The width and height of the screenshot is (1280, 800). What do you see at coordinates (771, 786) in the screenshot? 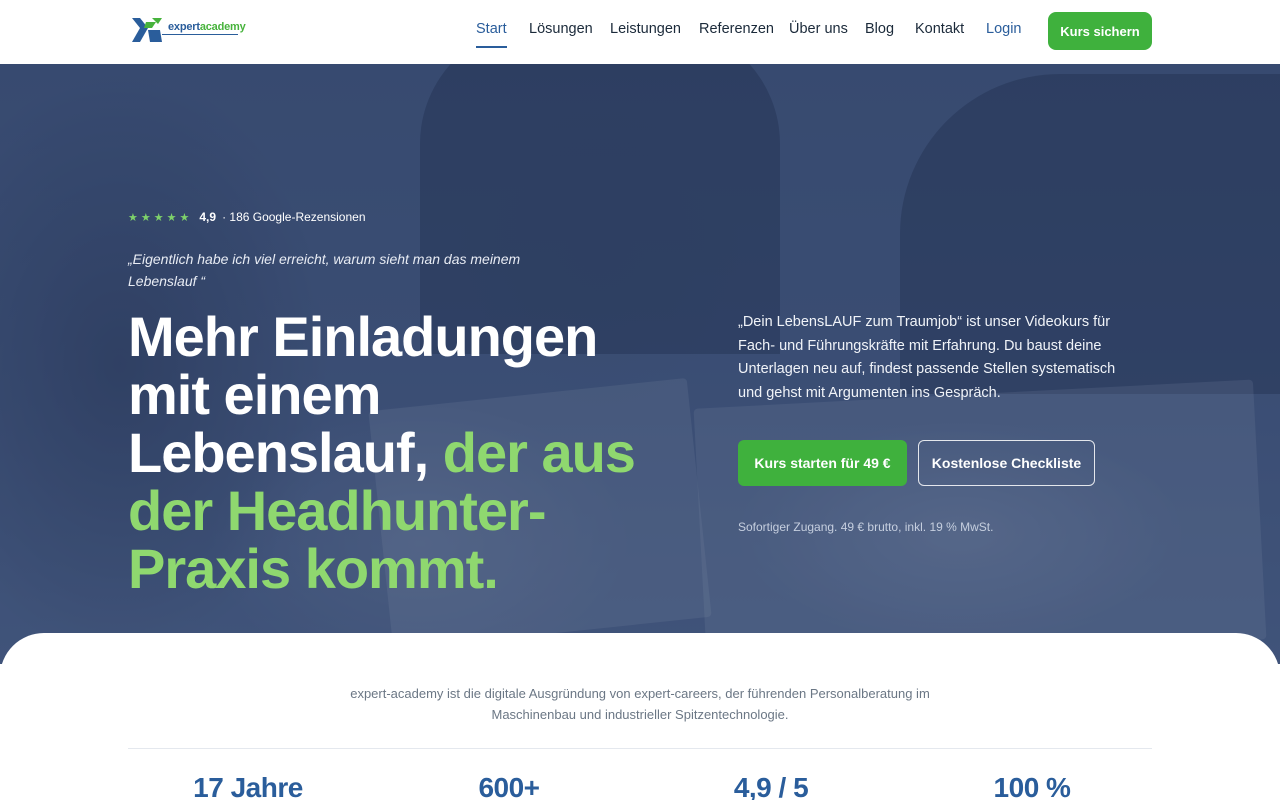
I see `stat-rating: 4,9 / 5` at bounding box center [771, 786].